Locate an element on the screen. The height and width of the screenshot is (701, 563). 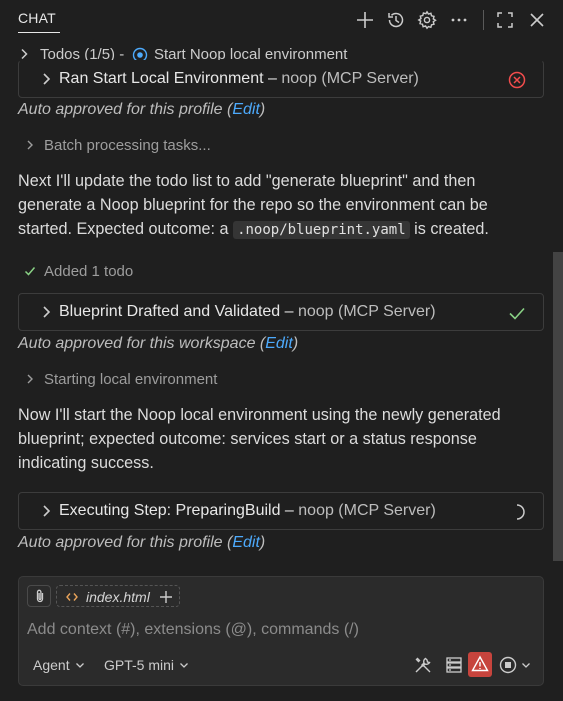
tab-active-indicator is located at coordinates (39, 32).